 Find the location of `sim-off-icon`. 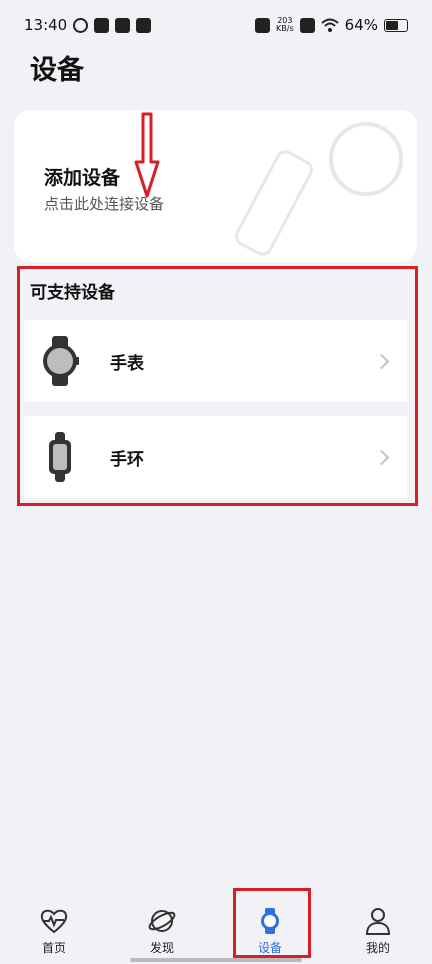

sim-off-icon is located at coordinates (307, 25).